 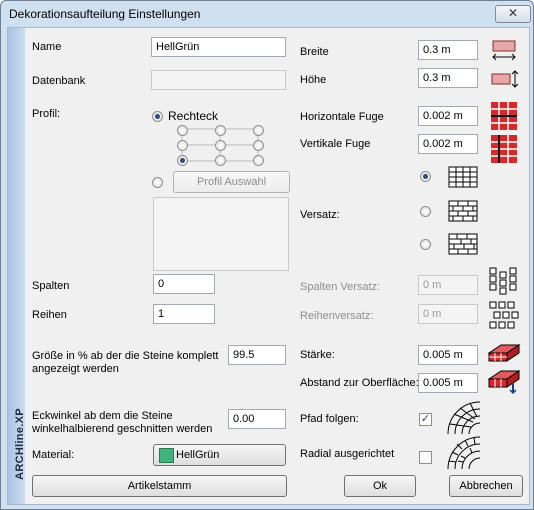 I want to click on grid-pattern-icon, so click(x=463, y=178).